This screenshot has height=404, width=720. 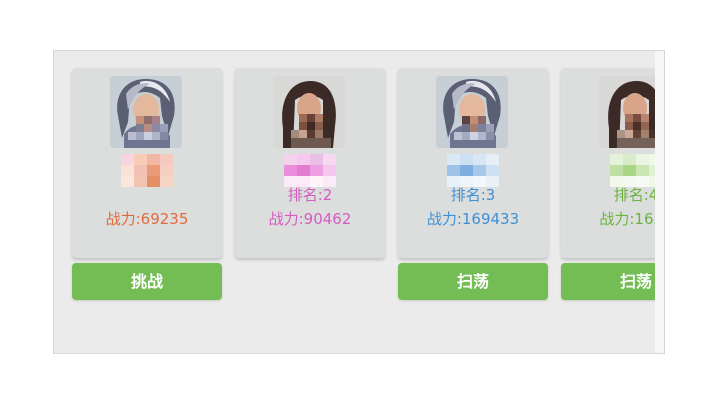 I want to click on combat-power-text: 战力:90462, so click(x=310, y=219).